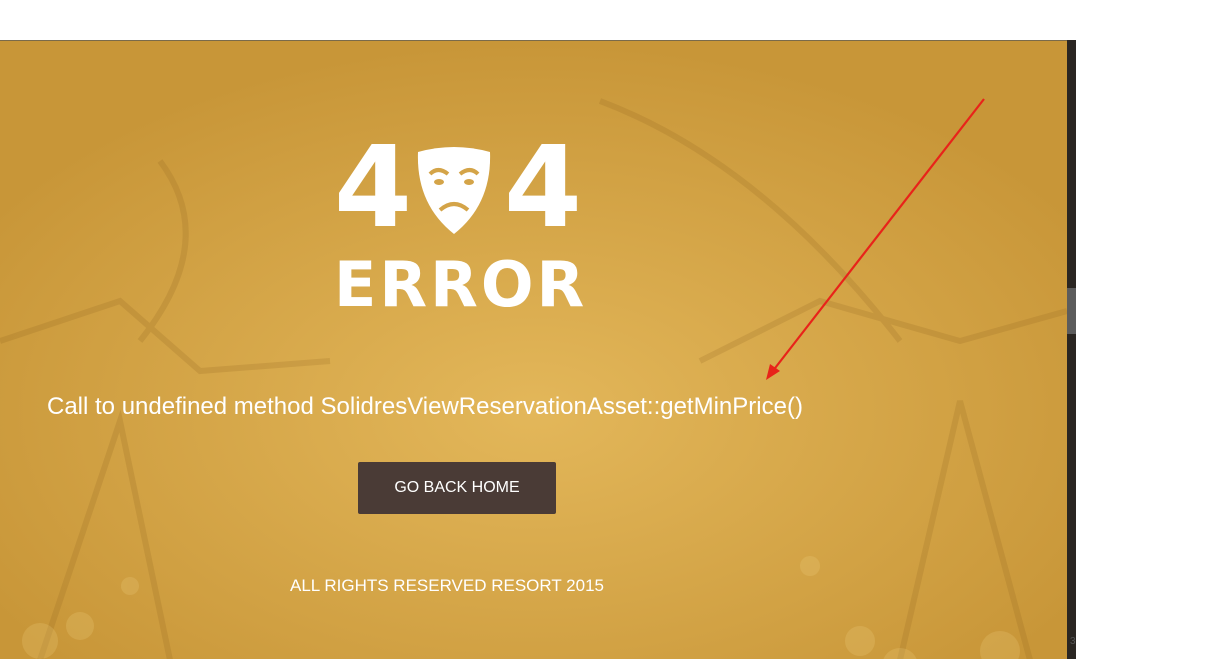  Describe the element at coordinates (461, 284) in the screenshot. I see `logo-error-word: ERROR` at that location.